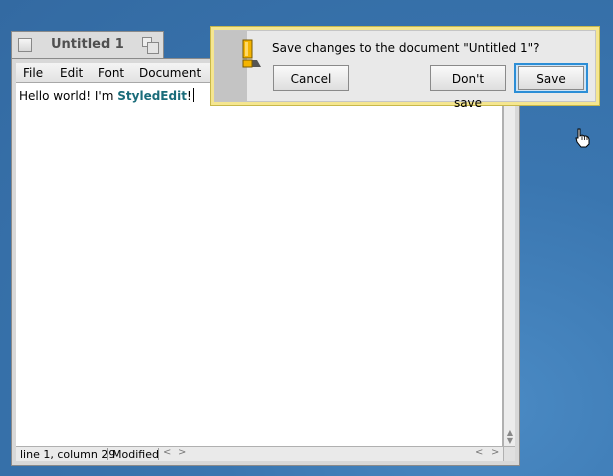  I want to click on cancel-button: Cancel, so click(311, 78).